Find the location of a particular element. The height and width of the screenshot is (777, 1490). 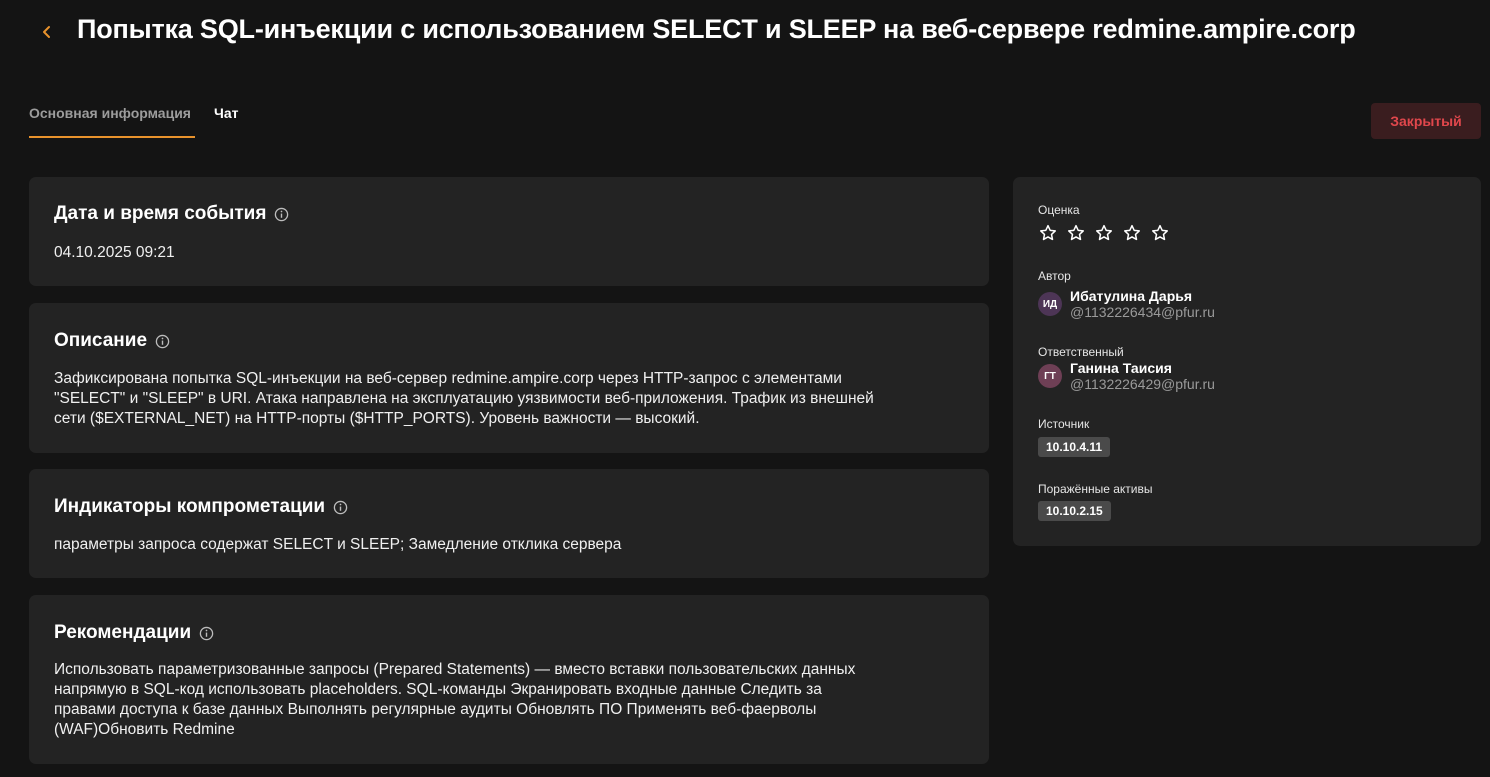

asset-ip-tag: 10.10.2.15 is located at coordinates (1074, 511).